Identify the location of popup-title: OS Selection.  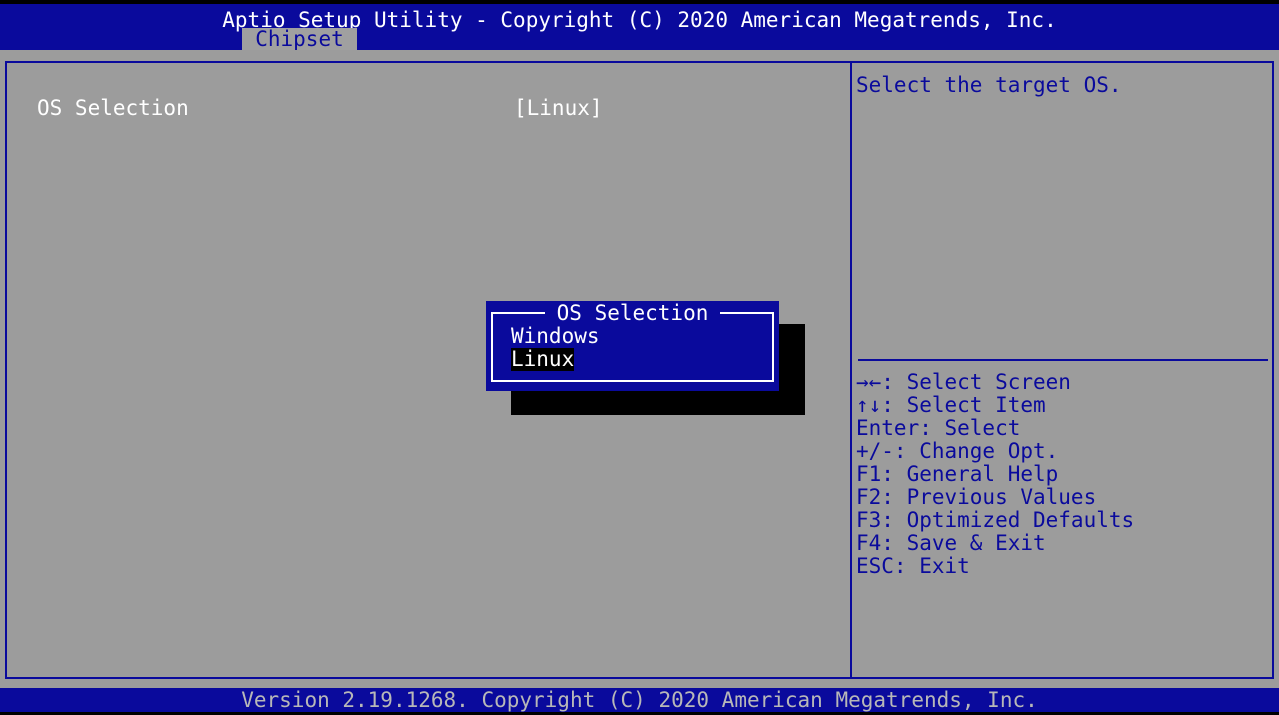
(632, 313).